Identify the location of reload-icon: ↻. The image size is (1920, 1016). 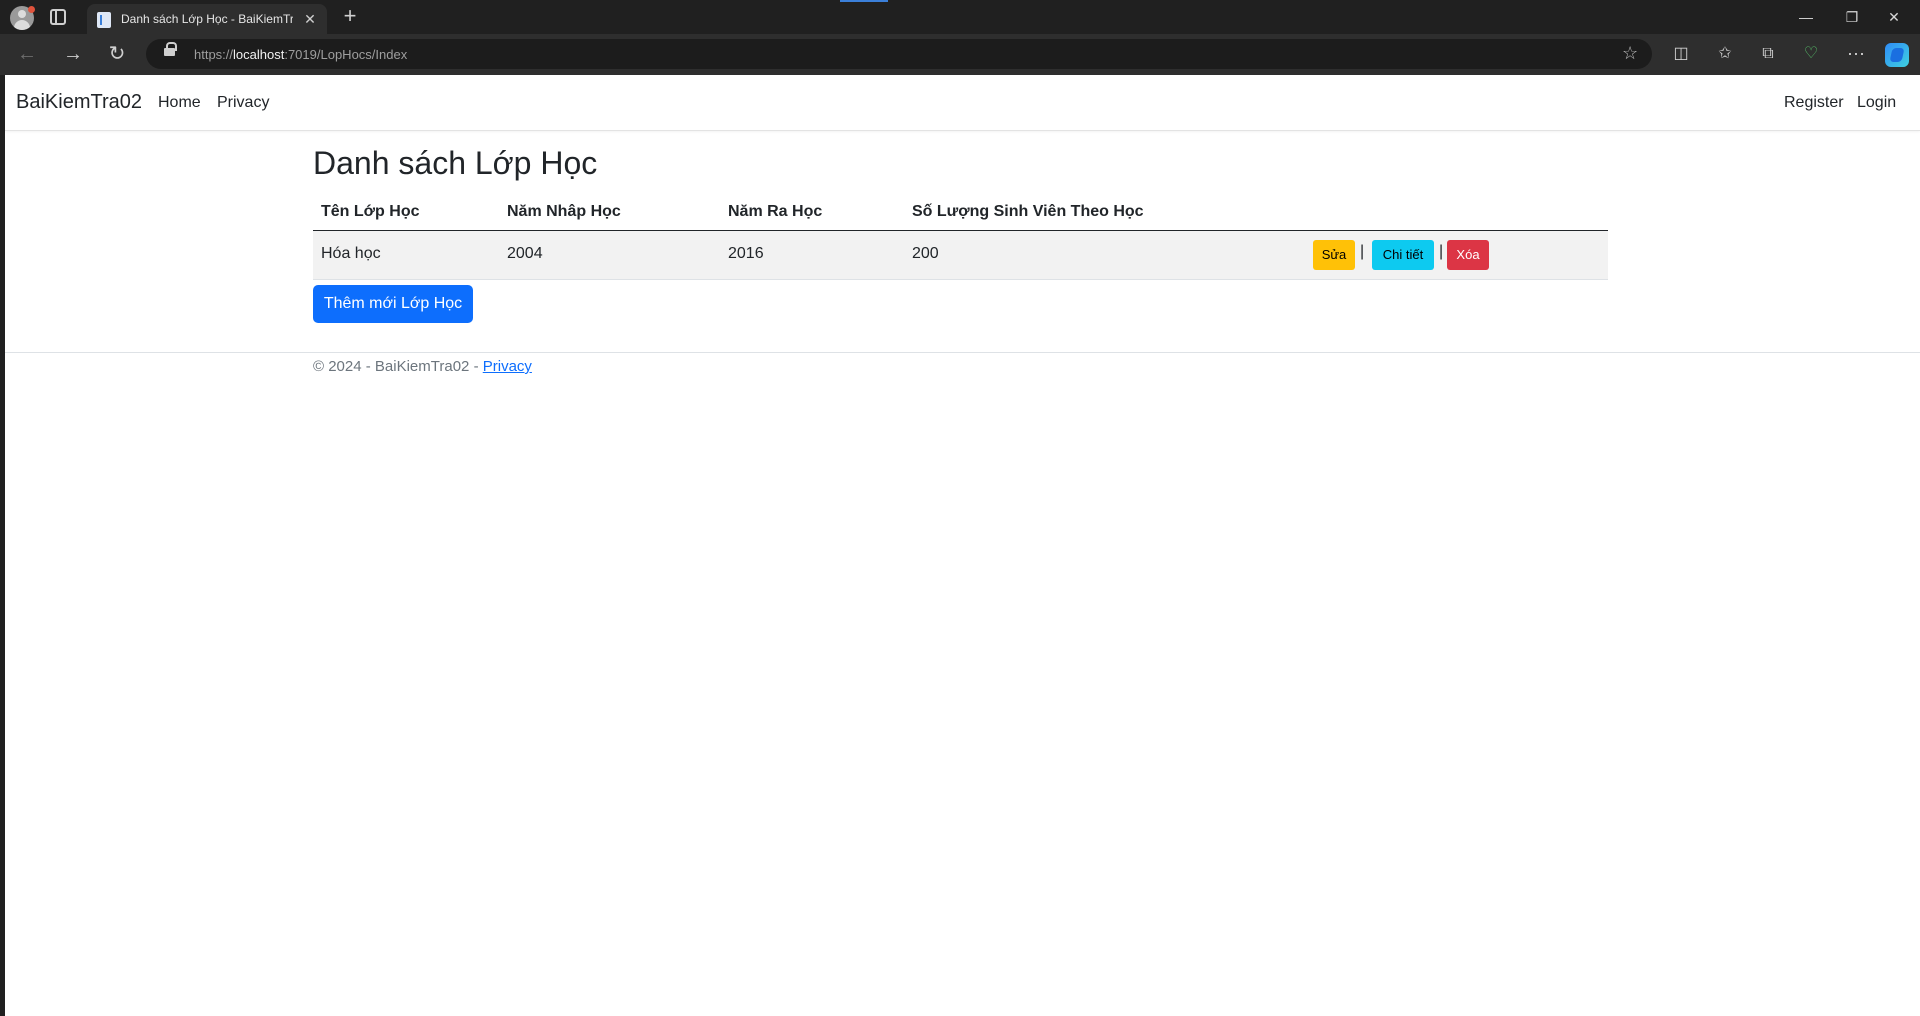
(117, 55).